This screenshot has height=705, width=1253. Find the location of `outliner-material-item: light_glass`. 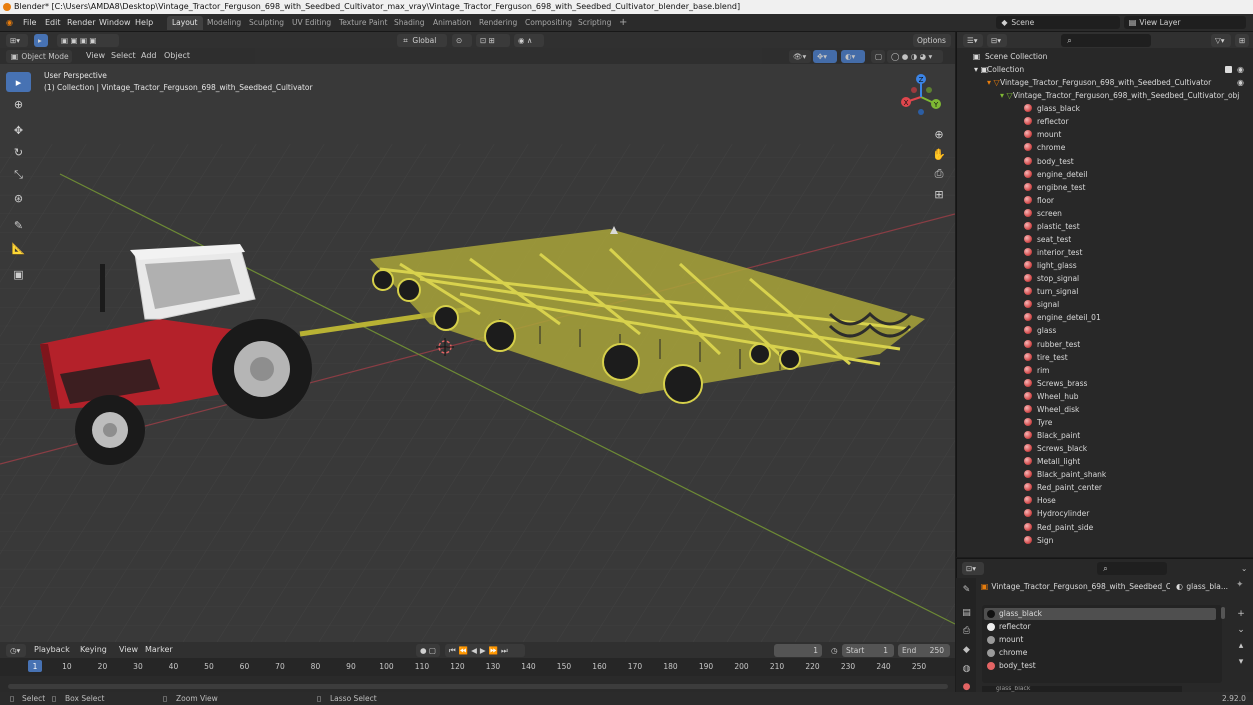

outliner-material-item: light_glass is located at coordinates (1050, 265).